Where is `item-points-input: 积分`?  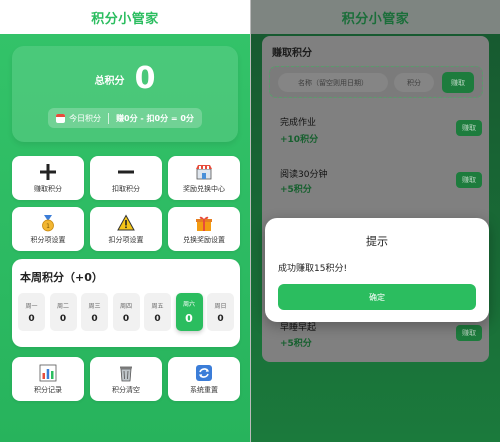 item-points-input: 积分 is located at coordinates (414, 82).